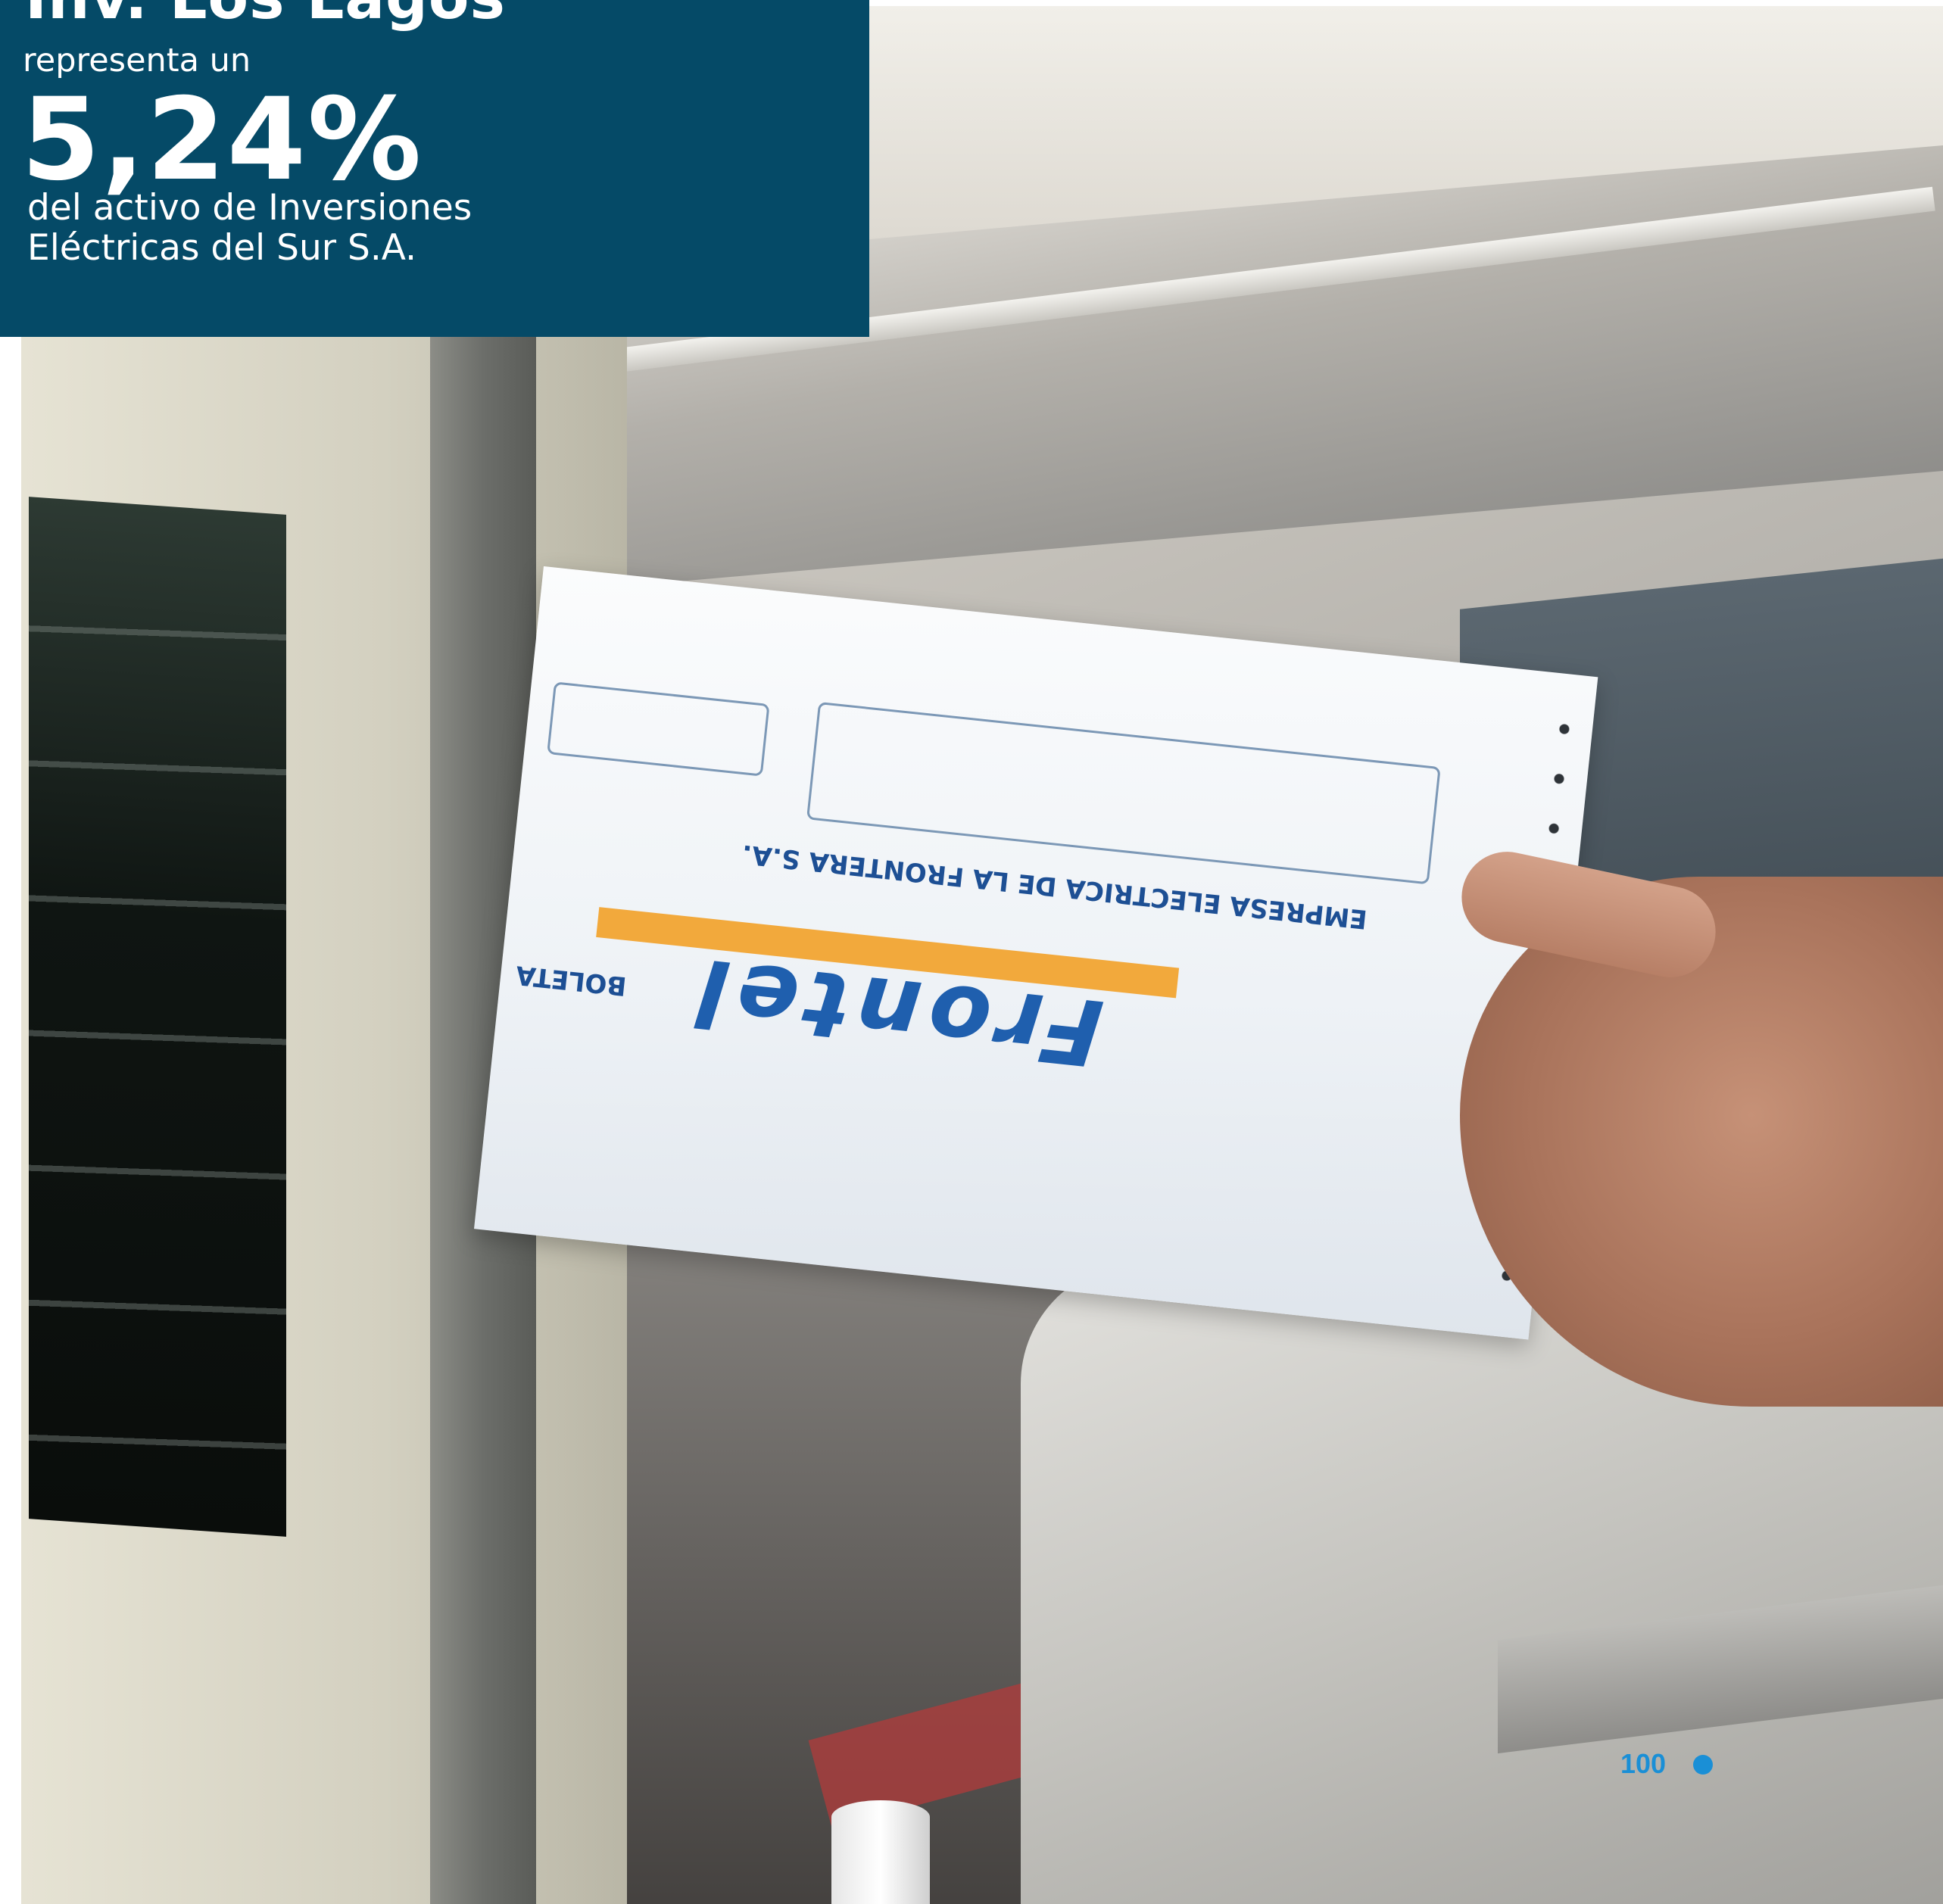 The width and height of the screenshot is (1943, 1904). Describe the element at coordinates (1643, 1763) in the screenshot. I see `page-number: 100` at that location.